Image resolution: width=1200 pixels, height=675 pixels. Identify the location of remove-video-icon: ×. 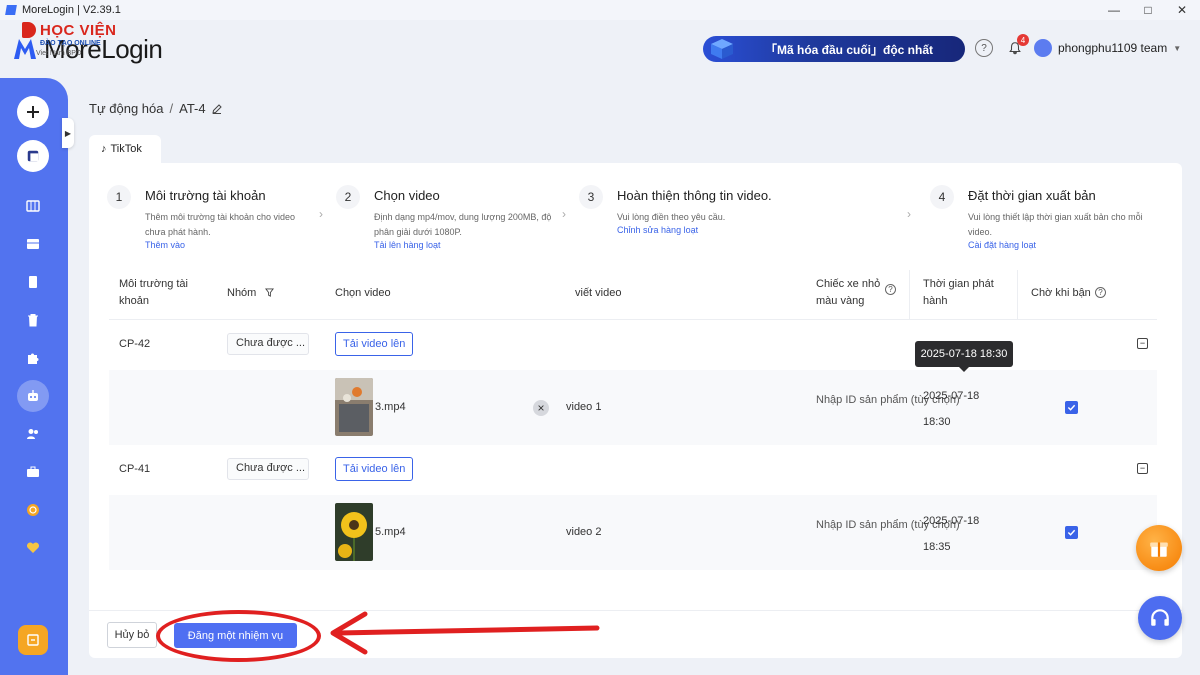
(541, 408).